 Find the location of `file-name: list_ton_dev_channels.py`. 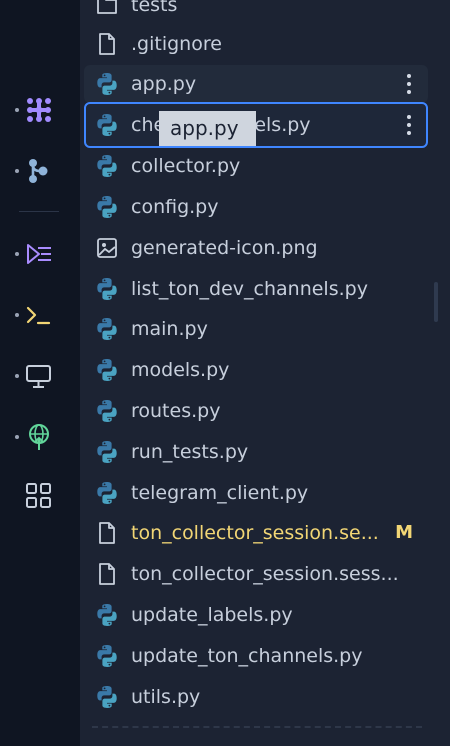

file-name: list_ton_dev_channels.py is located at coordinates (249, 289).